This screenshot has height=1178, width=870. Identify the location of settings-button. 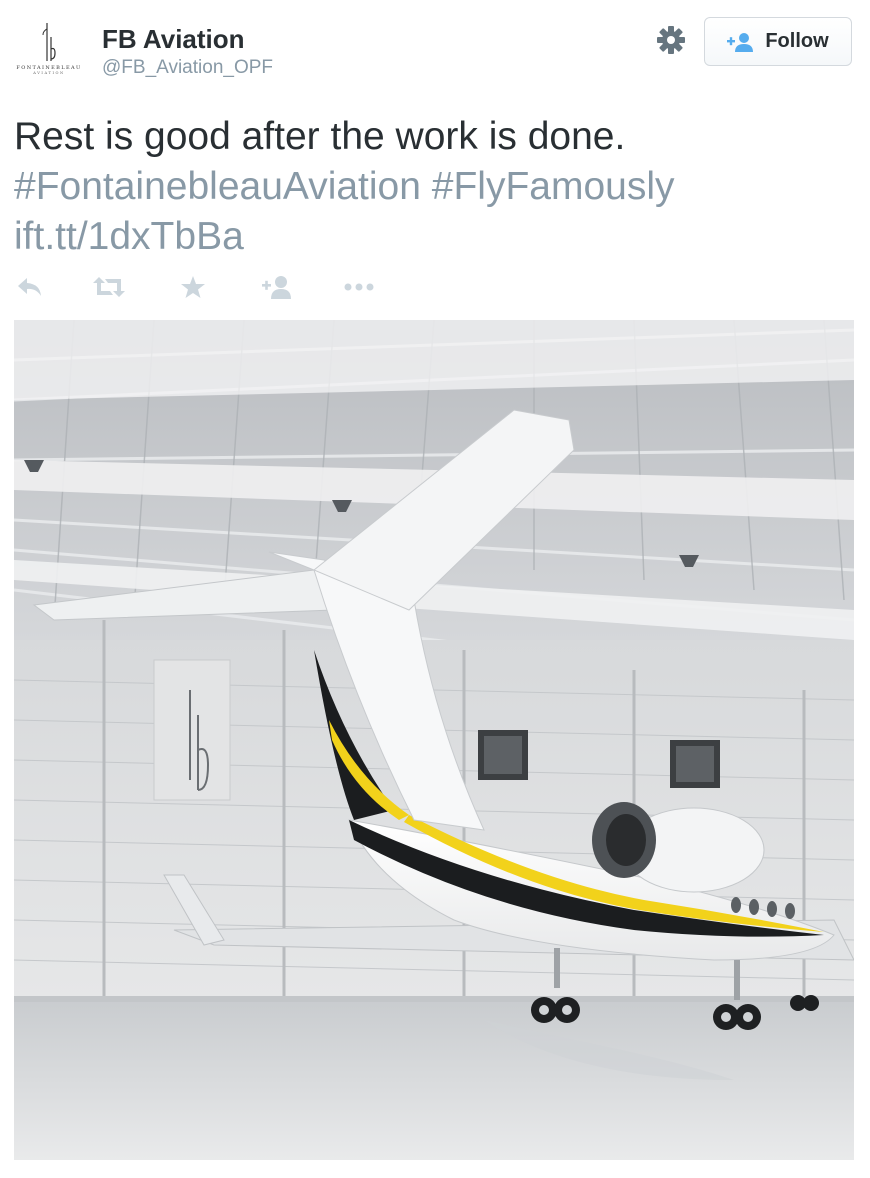
(671, 40).